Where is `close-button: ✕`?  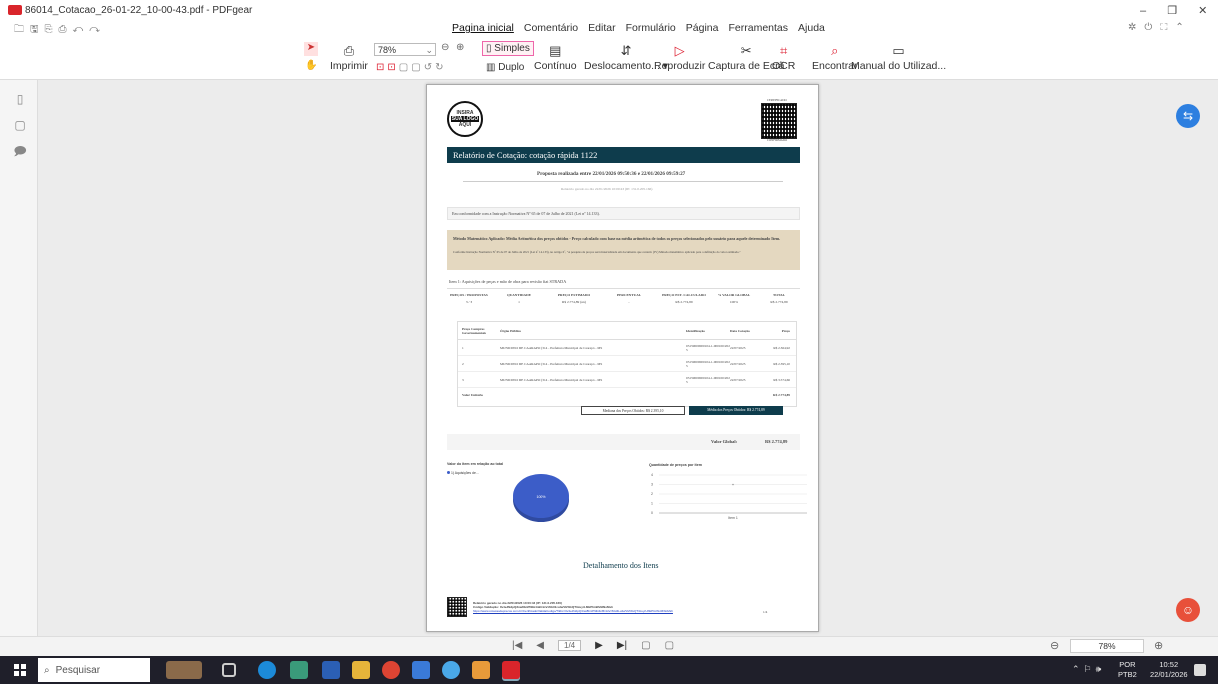 close-button: ✕ is located at coordinates (1202, 11).